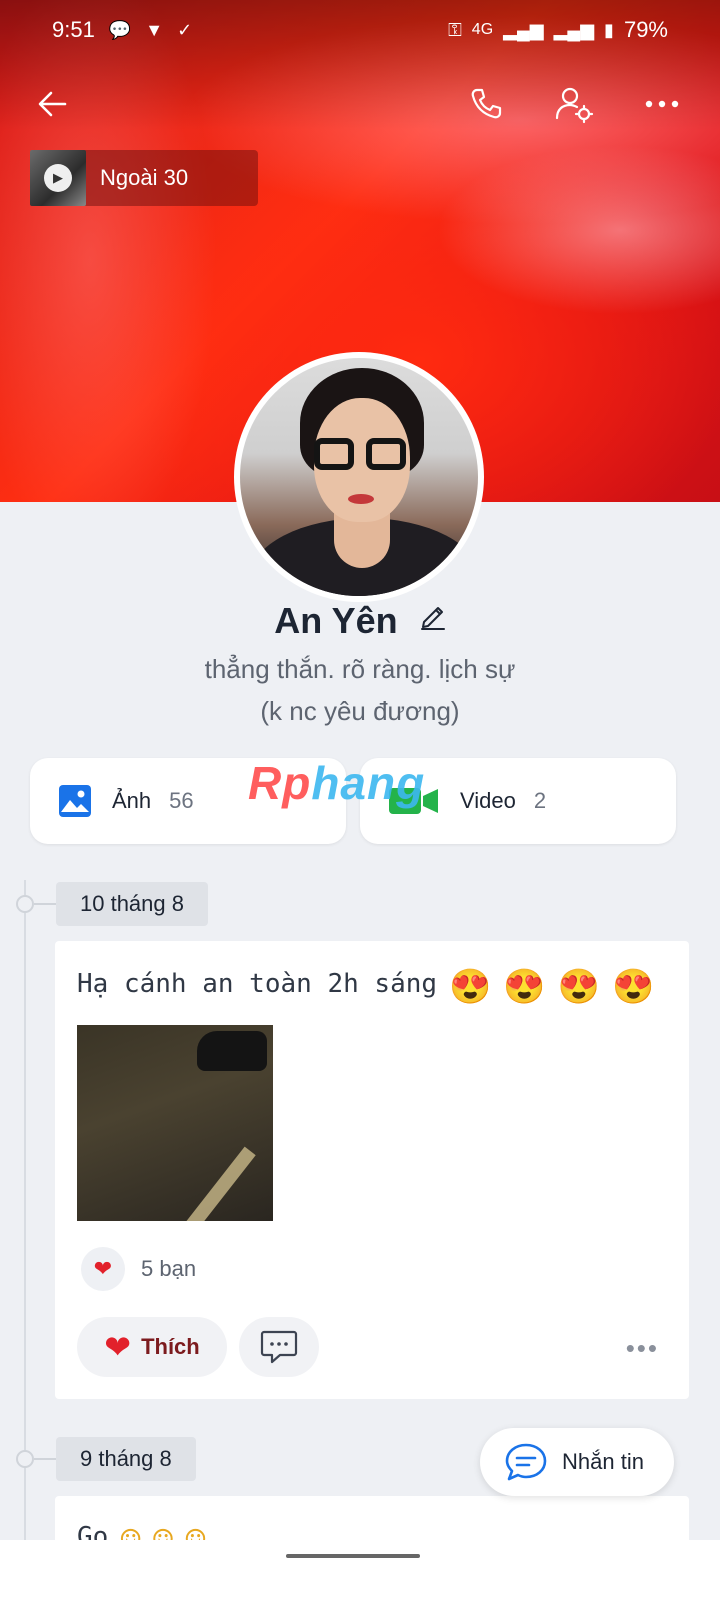 Image resolution: width=720 pixels, height=1600 pixels. I want to click on reaction-count: 5 bạn, so click(169, 1268).